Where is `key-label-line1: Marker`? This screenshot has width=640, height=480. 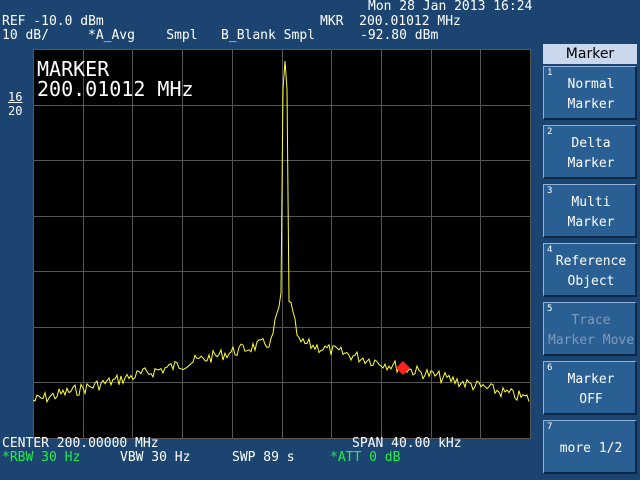
key-label-line1: Marker is located at coordinates (591, 379).